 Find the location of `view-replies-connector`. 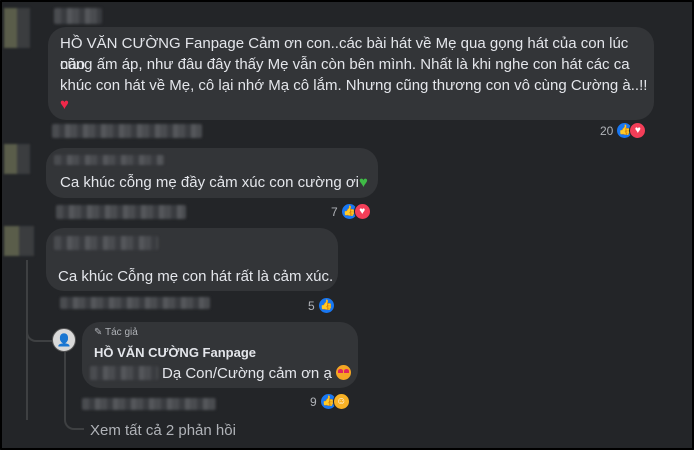

view-replies-connector is located at coordinates (74, 420).